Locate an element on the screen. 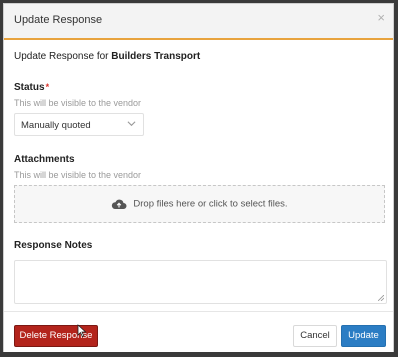  modal-footer: Delete Response Cancel Update is located at coordinates (198, 331).